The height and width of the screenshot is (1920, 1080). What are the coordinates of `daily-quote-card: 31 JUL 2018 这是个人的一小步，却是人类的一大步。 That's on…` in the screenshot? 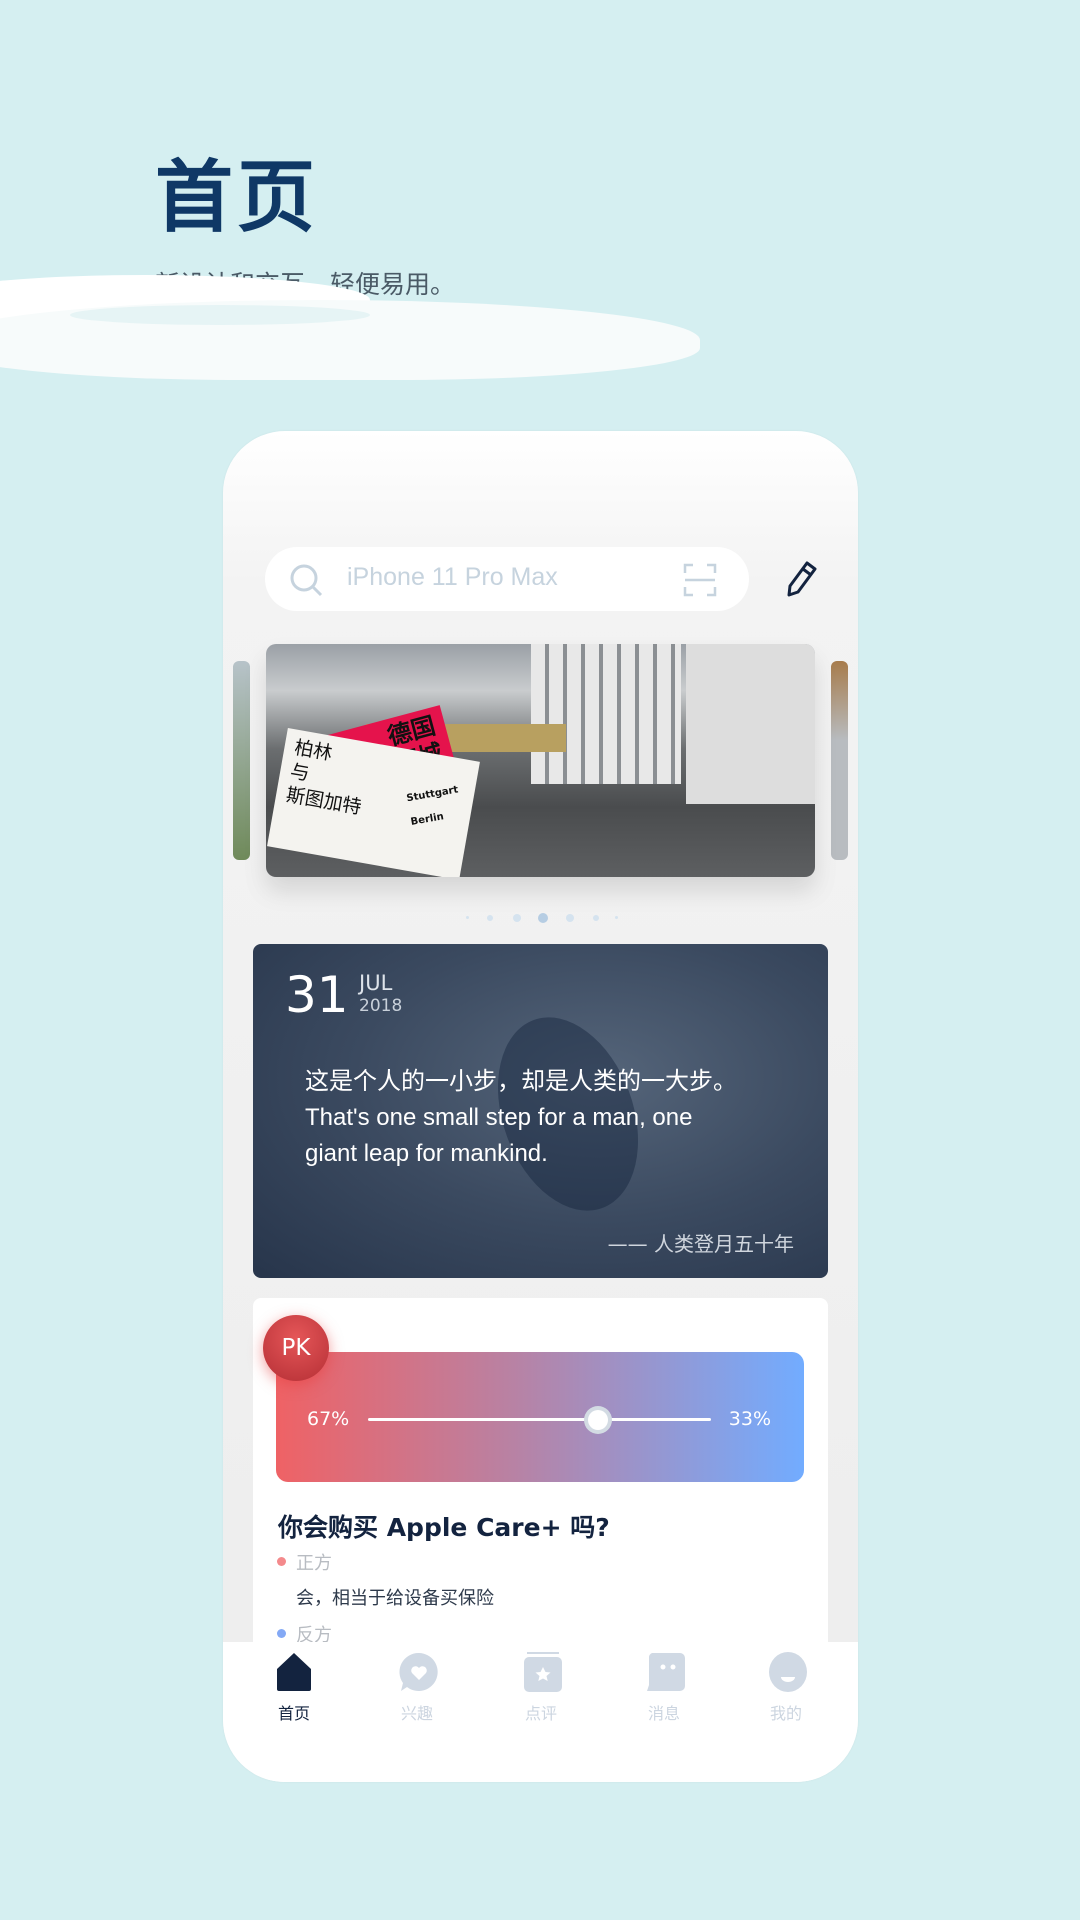 It's located at (540, 1111).